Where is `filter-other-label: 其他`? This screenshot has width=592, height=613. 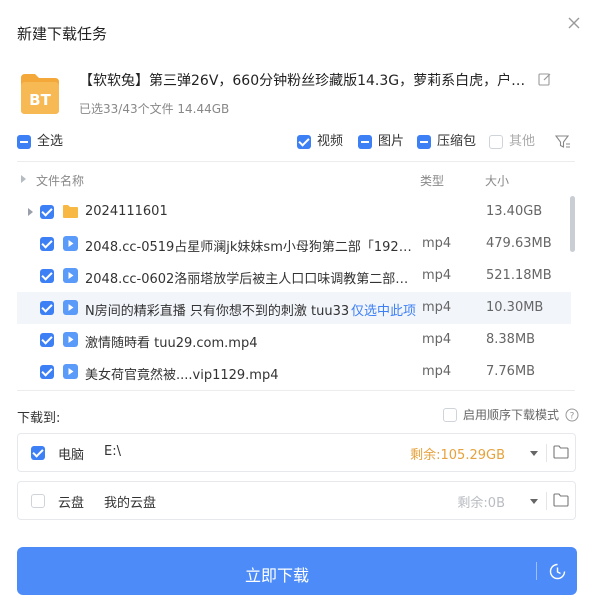
filter-other-label: 其他 is located at coordinates (522, 141).